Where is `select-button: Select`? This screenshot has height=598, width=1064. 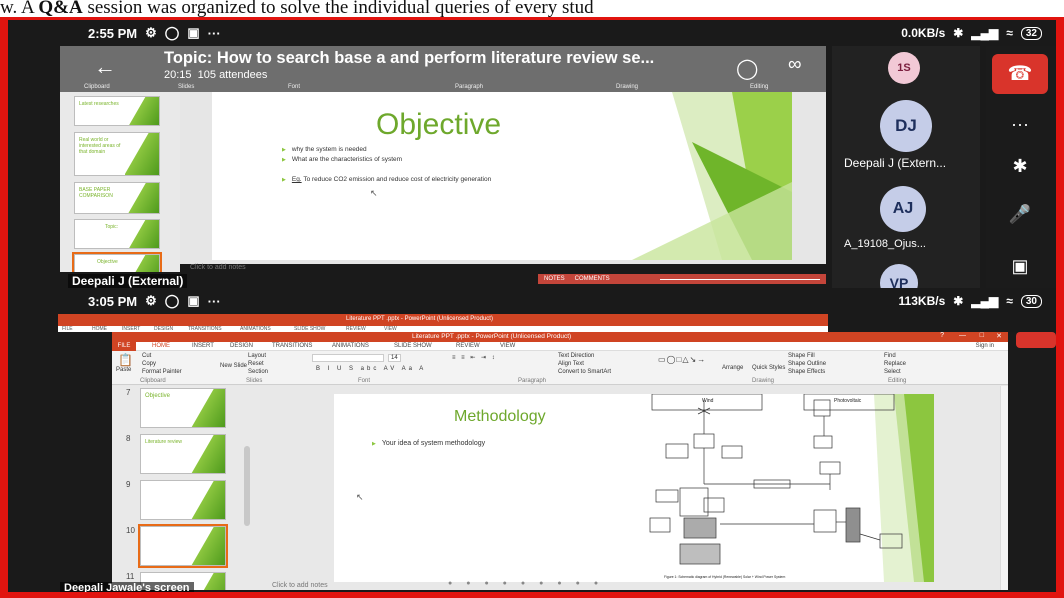
select-button: Select is located at coordinates (892, 372).